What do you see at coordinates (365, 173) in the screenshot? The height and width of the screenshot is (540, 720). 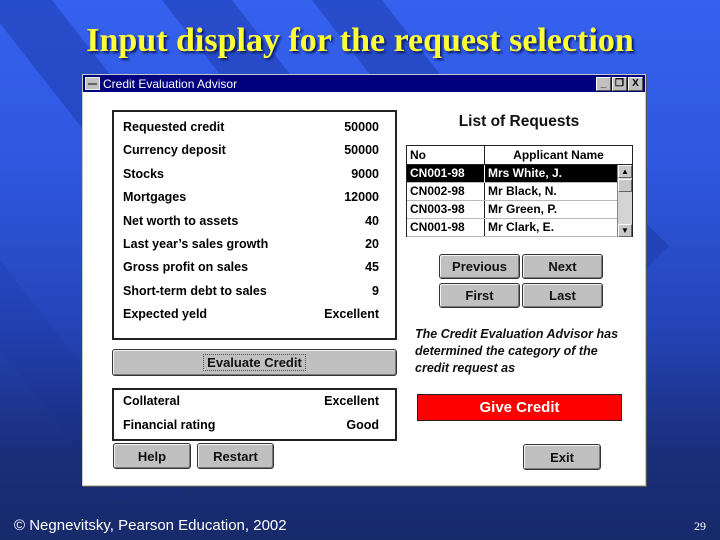 I see `input-value: 9000` at bounding box center [365, 173].